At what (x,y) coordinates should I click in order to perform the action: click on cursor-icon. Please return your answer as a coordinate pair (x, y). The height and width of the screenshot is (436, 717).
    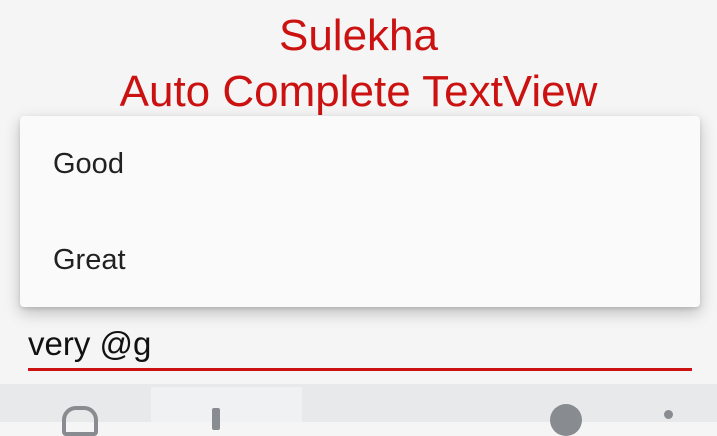
    Looking at the image, I should click on (216, 419).